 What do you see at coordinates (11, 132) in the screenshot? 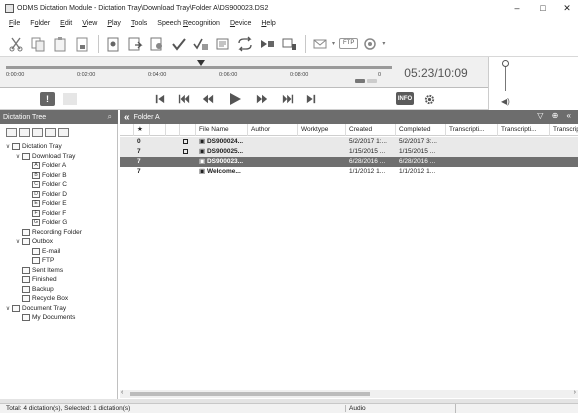
I see `new-folder-icon` at bounding box center [11, 132].